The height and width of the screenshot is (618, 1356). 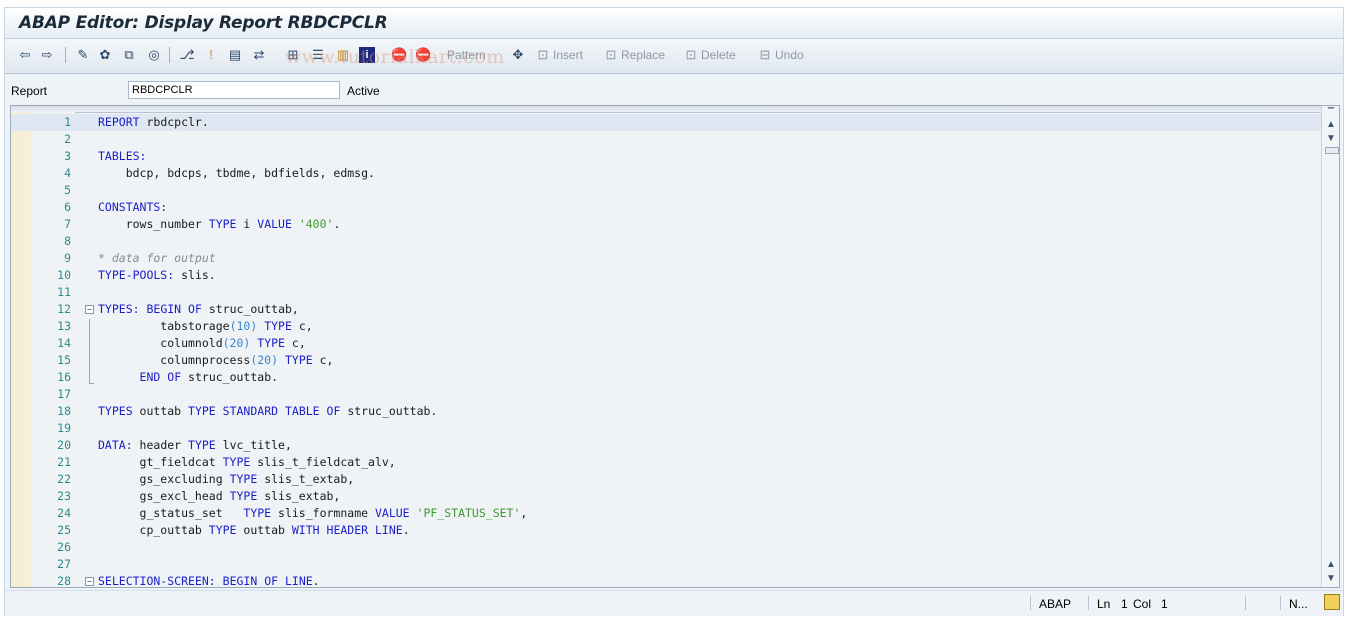 What do you see at coordinates (1332, 602) in the screenshot?
I see `settings-icon` at bounding box center [1332, 602].